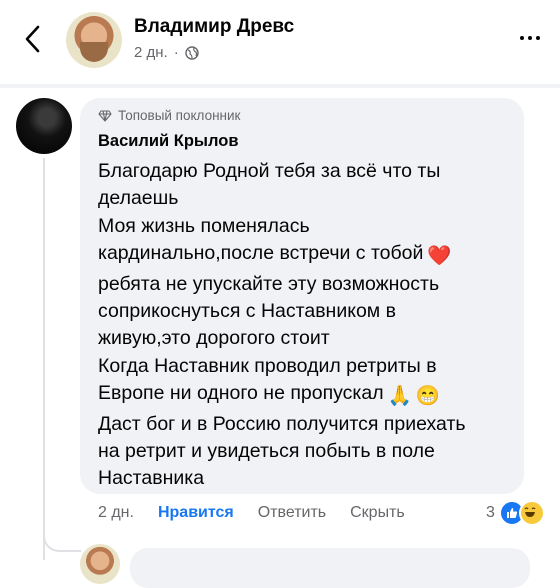 This screenshot has width=560, height=588. Describe the element at coordinates (151, 478) in the screenshot. I see `comment-line: Наставника` at that location.